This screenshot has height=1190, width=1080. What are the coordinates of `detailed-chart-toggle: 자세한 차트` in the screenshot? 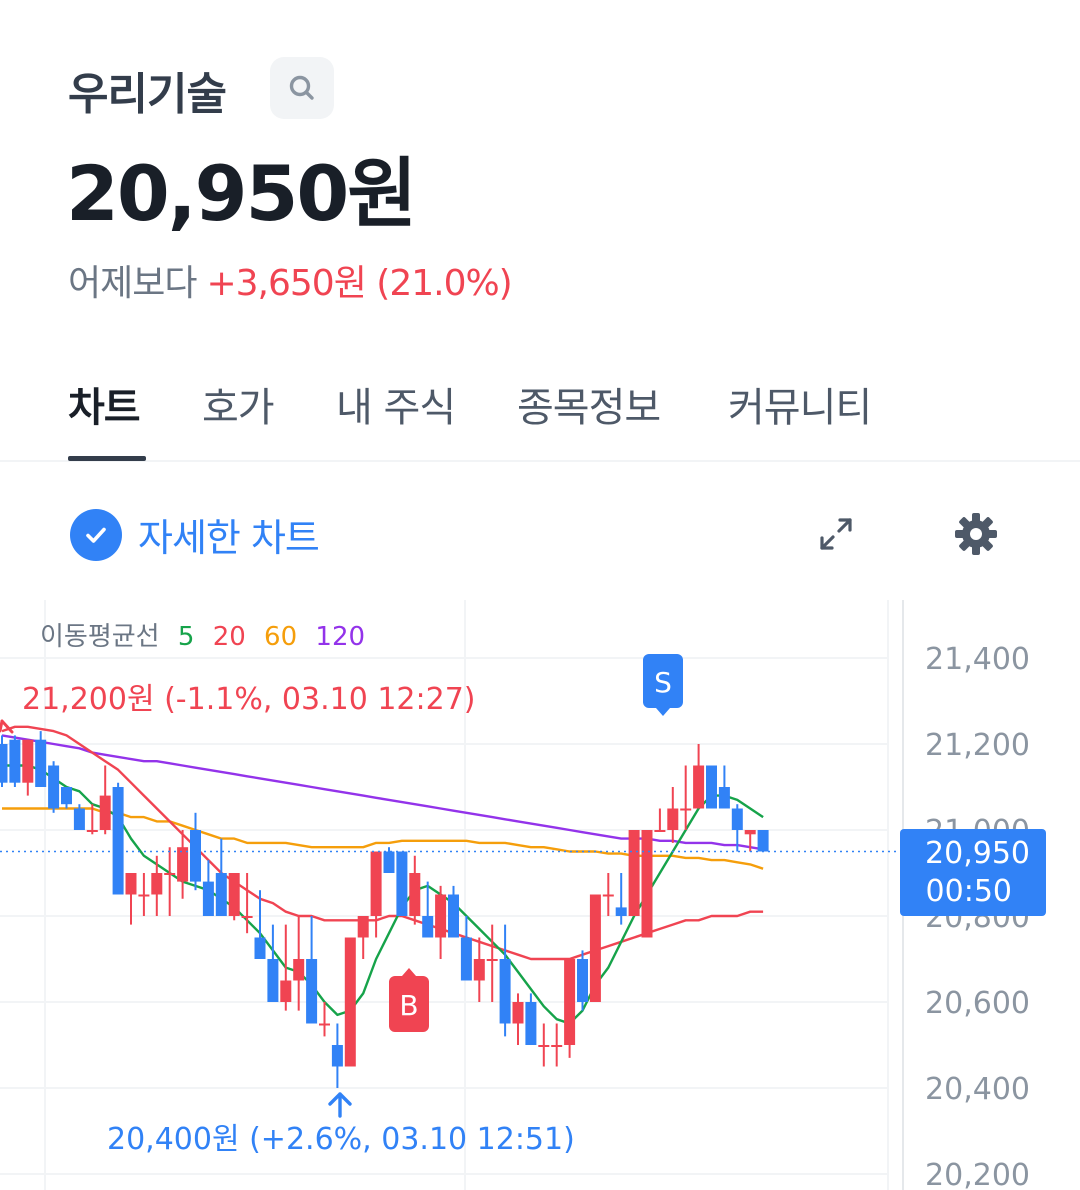 It's located at (195, 534).